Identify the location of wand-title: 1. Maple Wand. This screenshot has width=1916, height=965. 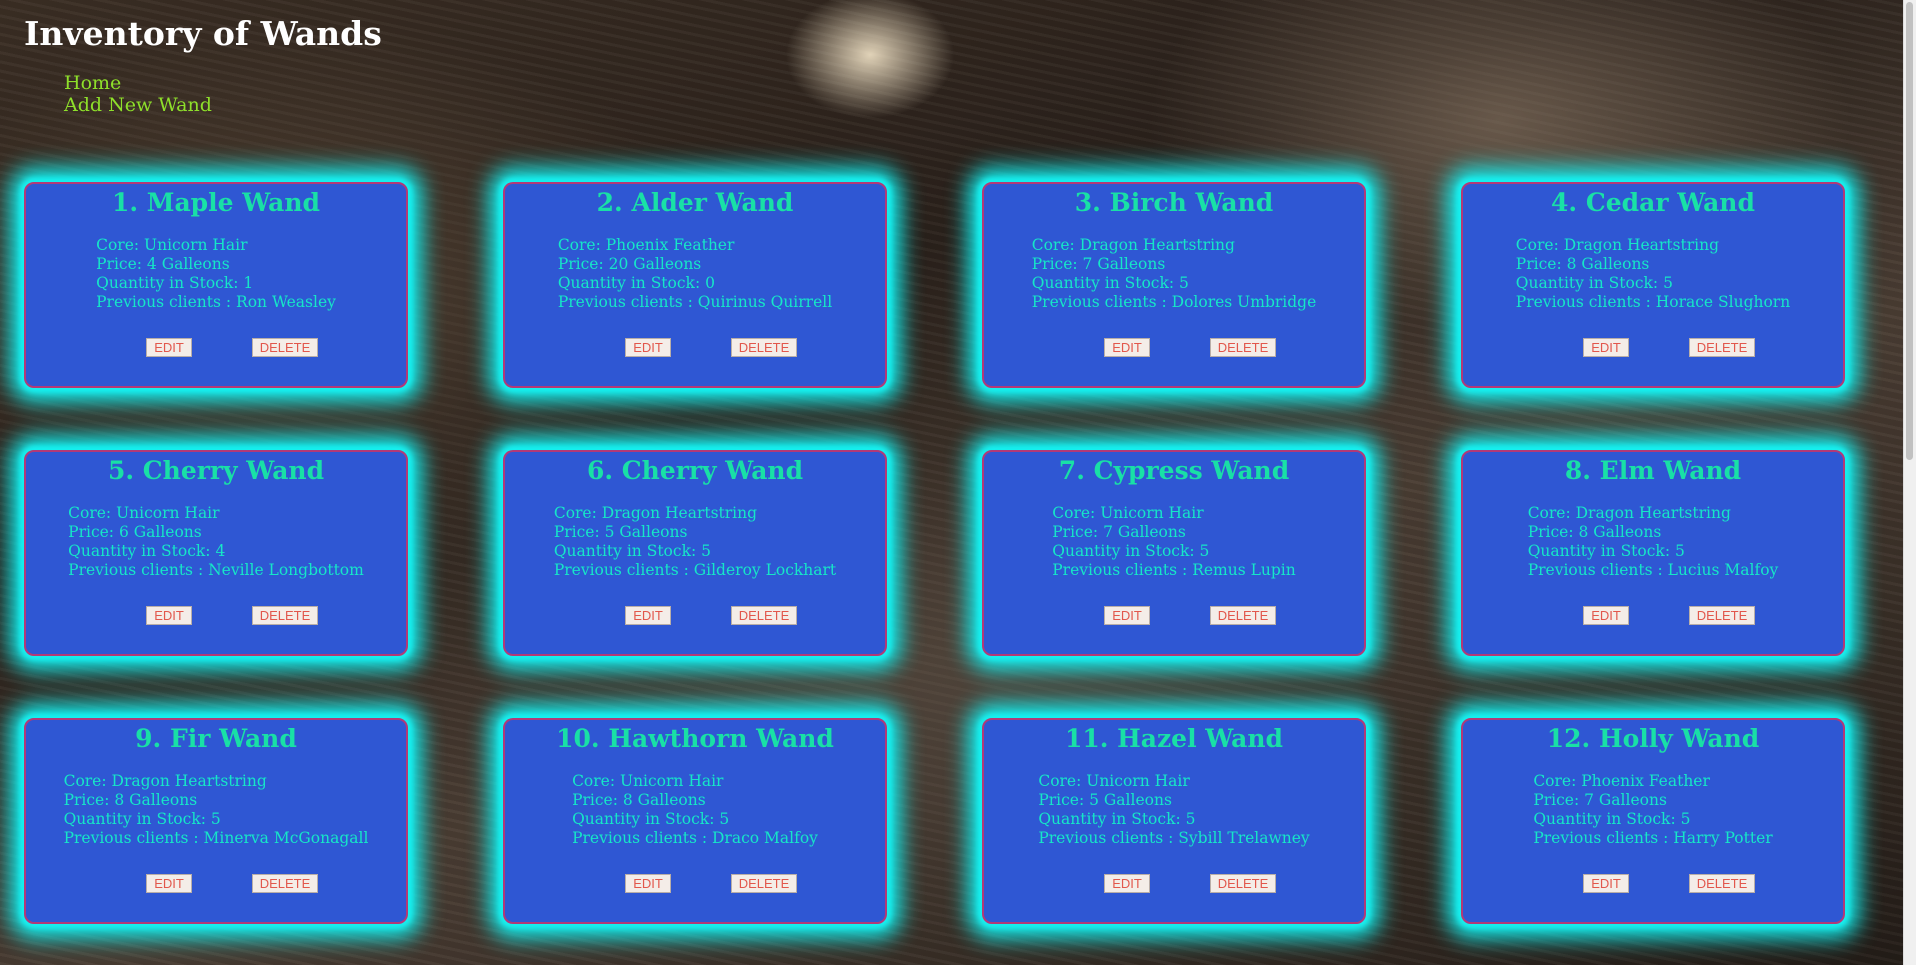
(216, 202).